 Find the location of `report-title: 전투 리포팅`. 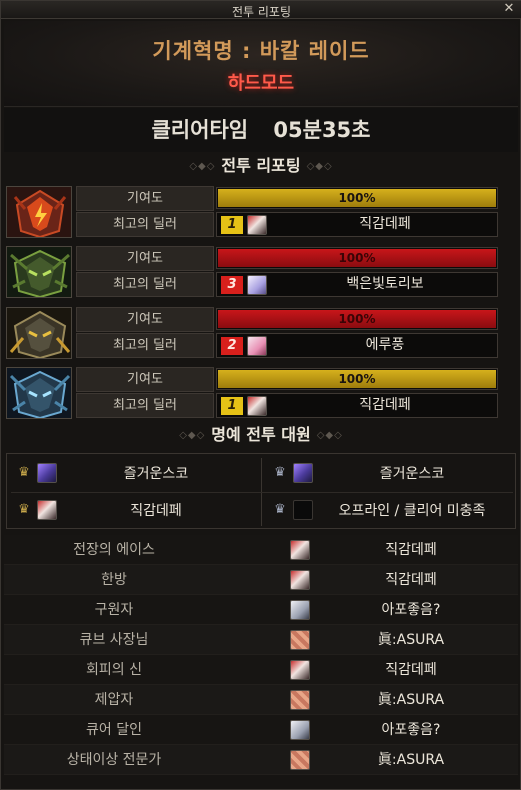

report-title: 전투 리포팅 is located at coordinates (261, 165).